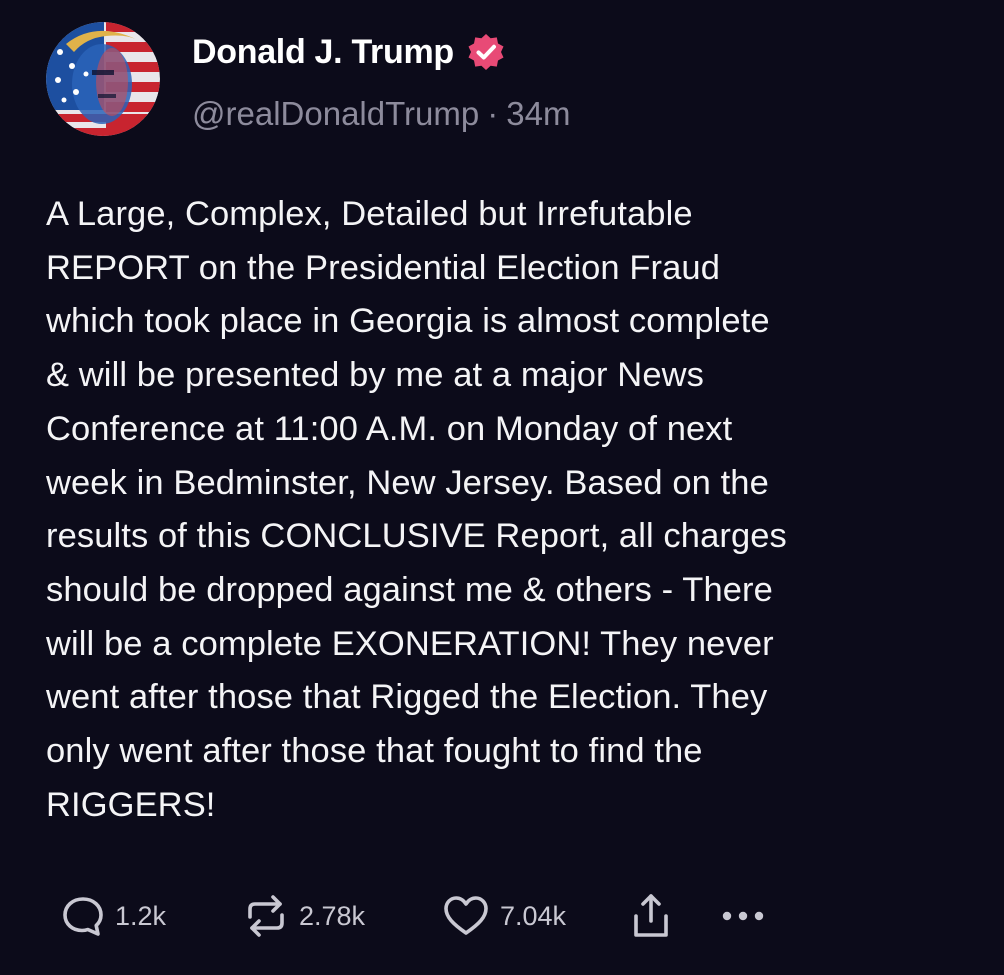 This screenshot has width=1004, height=975. Describe the element at coordinates (651, 915) in the screenshot. I see `share-upload-icon` at that location.